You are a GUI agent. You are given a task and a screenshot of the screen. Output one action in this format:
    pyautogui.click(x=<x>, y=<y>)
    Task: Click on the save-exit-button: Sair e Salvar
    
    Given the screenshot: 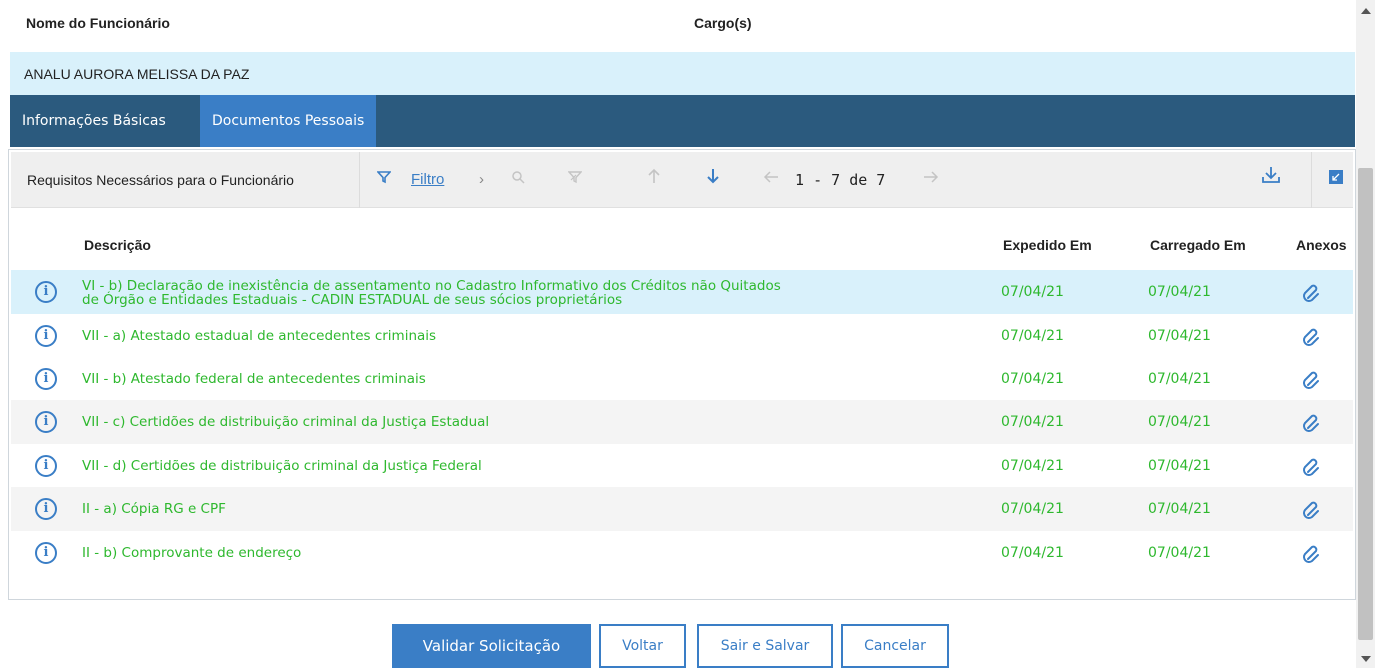 What is the action you would take?
    pyautogui.click(x=765, y=646)
    